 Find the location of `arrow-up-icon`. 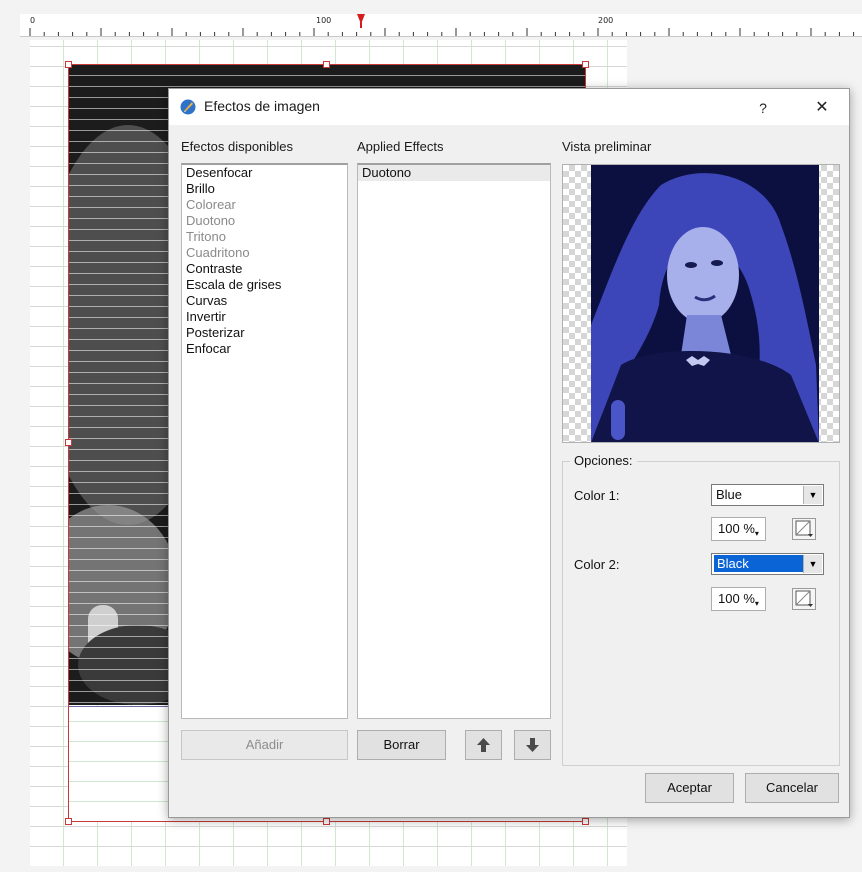

arrow-up-icon is located at coordinates (483, 745).